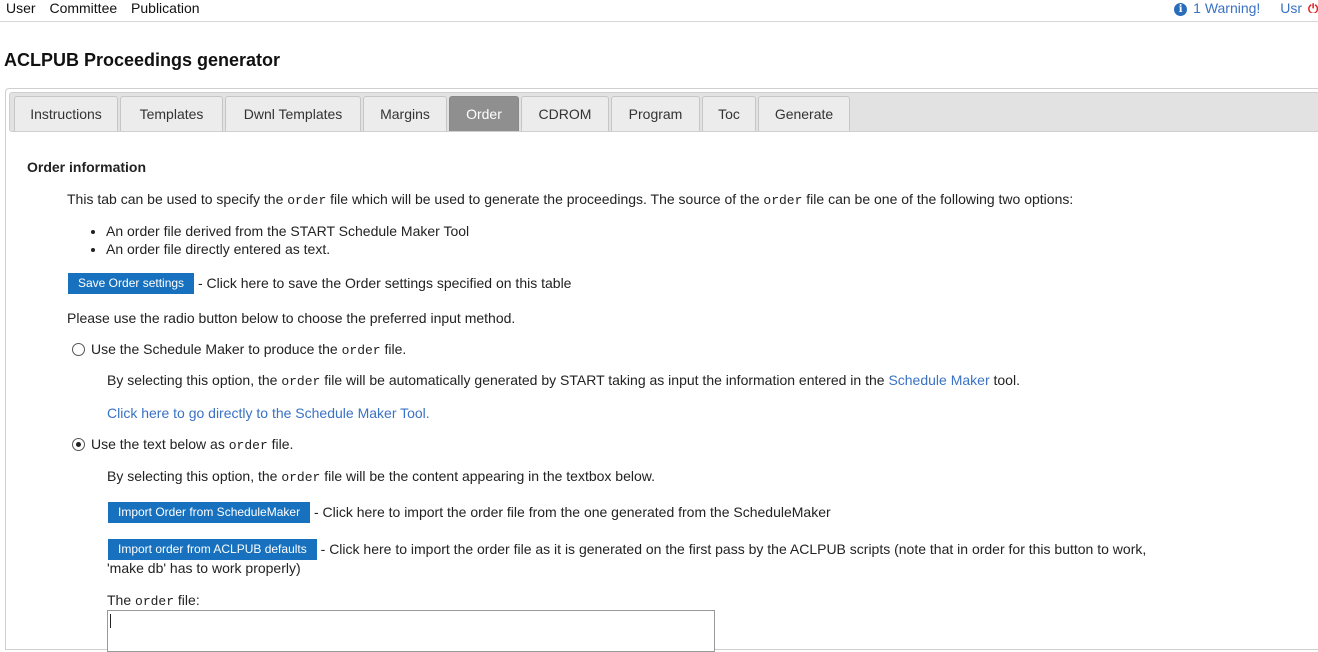 The height and width of the screenshot is (652, 1318). What do you see at coordinates (729, 113) in the screenshot?
I see `tab-toc: Toc` at bounding box center [729, 113].